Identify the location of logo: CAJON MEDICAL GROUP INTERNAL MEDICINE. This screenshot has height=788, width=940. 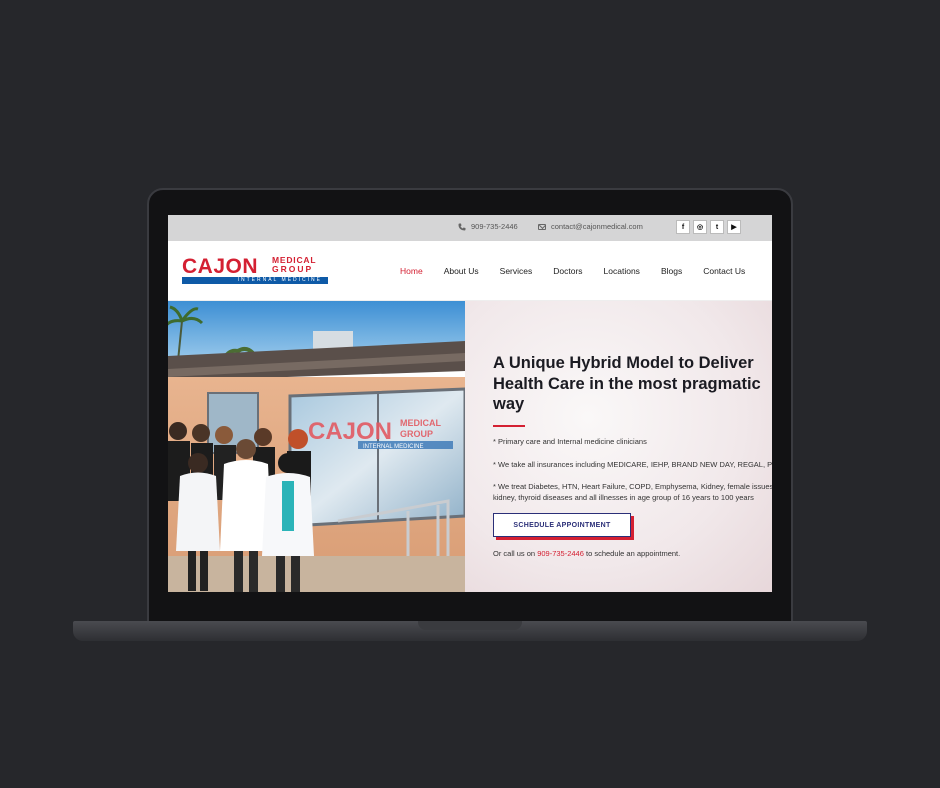
(255, 270).